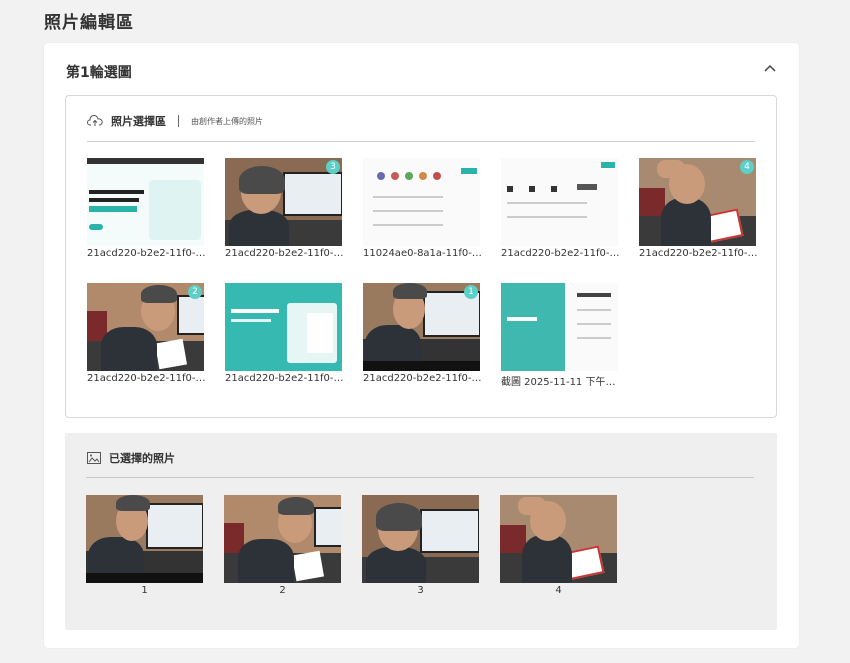 The image size is (850, 663). I want to click on selection-badge: 3, so click(333, 167).